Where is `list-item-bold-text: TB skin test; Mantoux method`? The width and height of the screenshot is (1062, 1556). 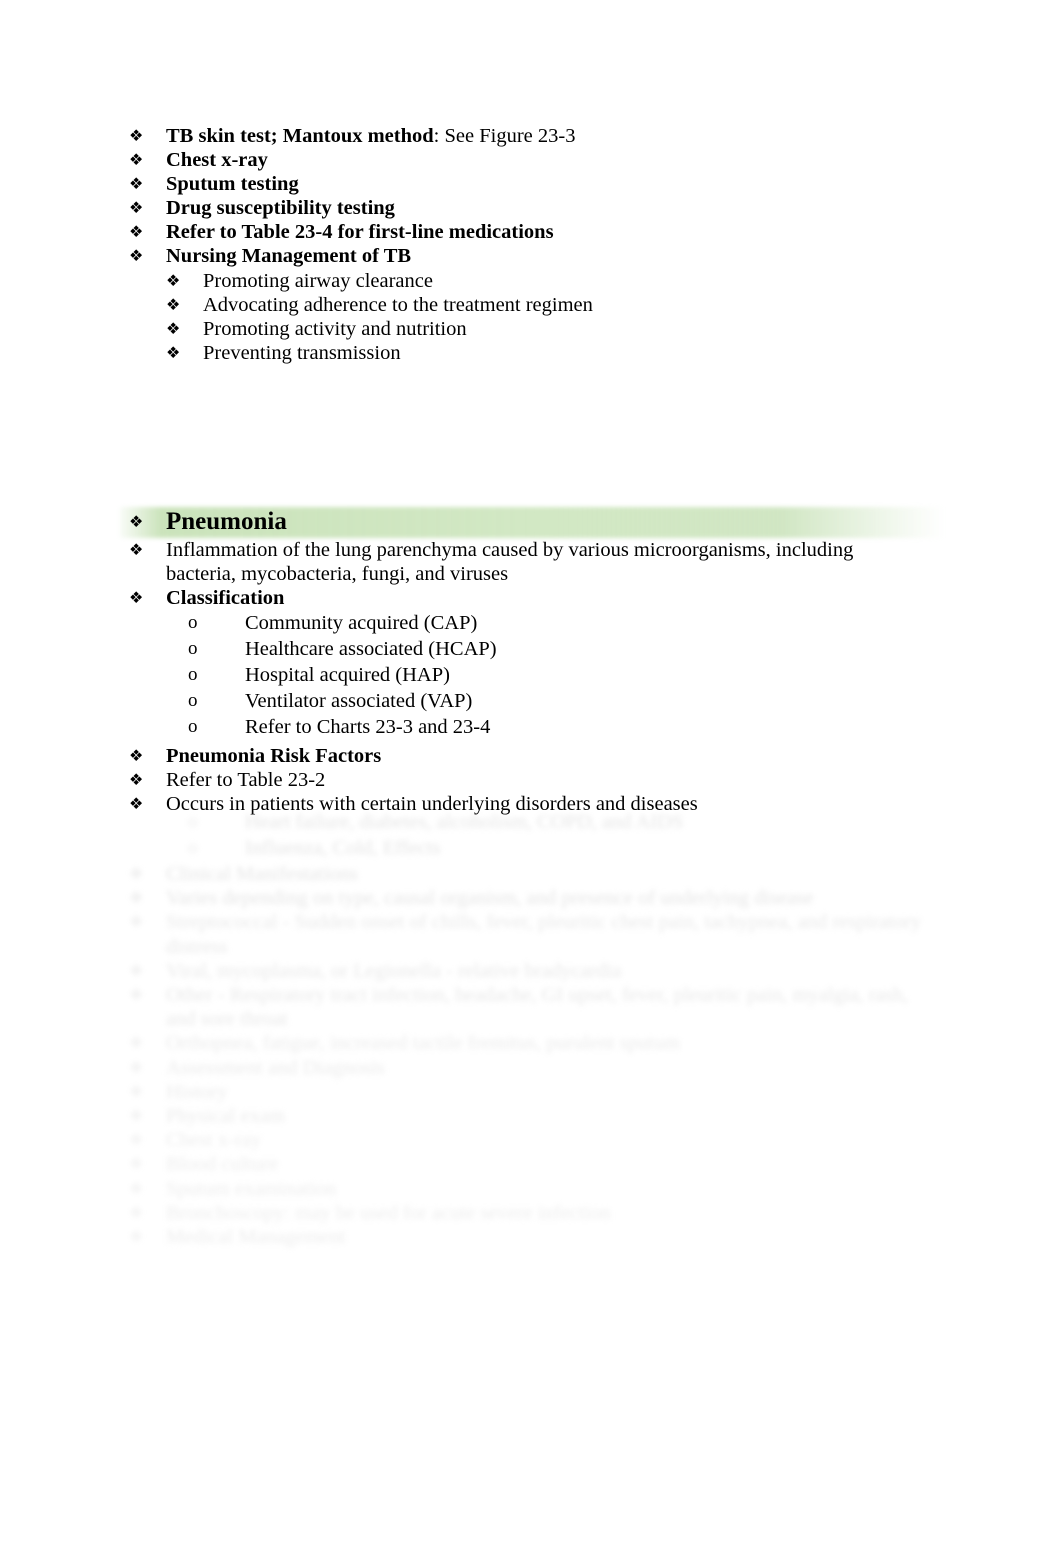
list-item-bold-text: TB skin test; Mantoux method is located at coordinates (300, 136).